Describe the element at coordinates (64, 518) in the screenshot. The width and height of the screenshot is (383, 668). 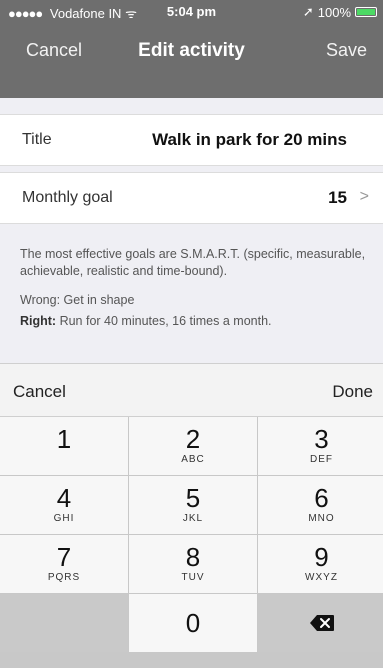
I see `key-letters: GHI` at that location.